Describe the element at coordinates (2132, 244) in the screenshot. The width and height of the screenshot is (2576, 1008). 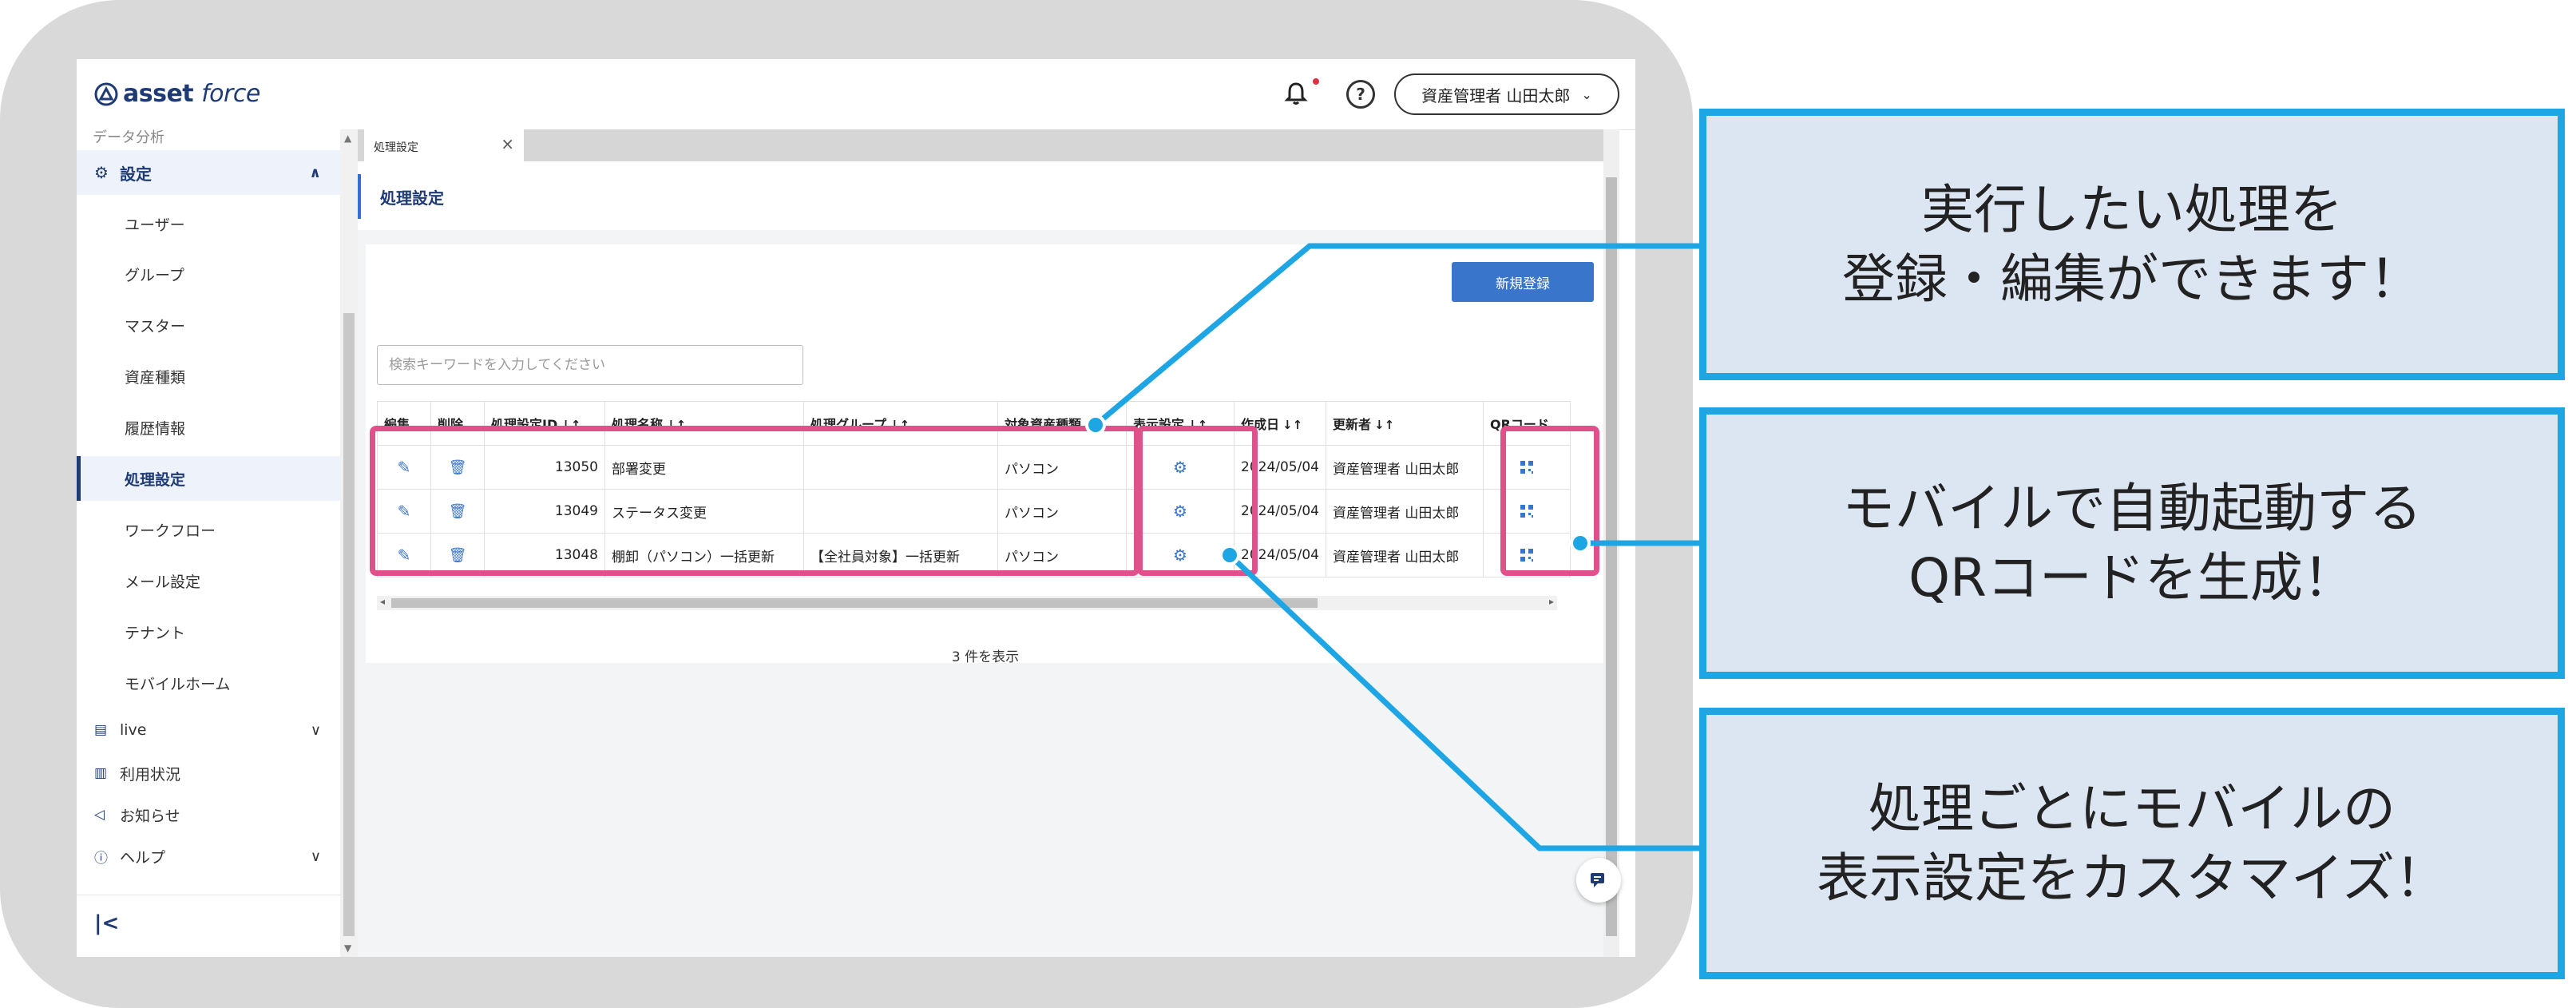
I see `callout-register-edit: 実行したい処理を 登録・編集ができます！` at that location.